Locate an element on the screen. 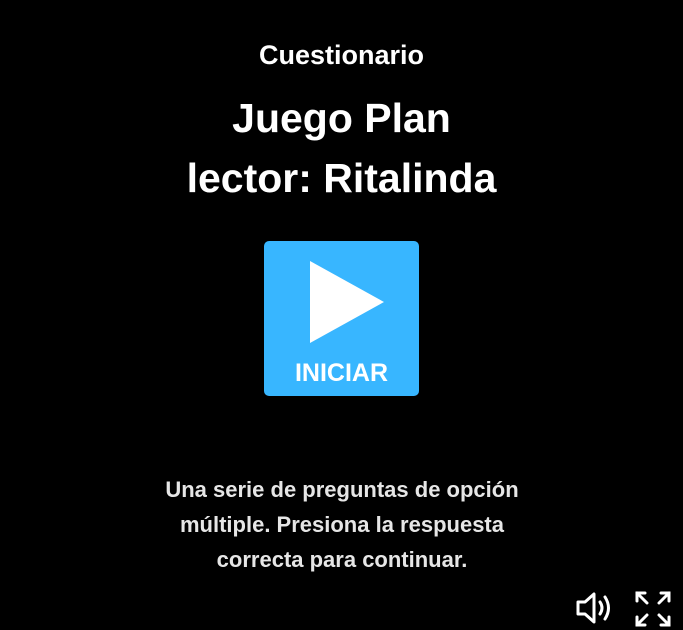 The image size is (683, 630). instructions-line-2: múltiple. Presiona la respuesta is located at coordinates (341, 524).